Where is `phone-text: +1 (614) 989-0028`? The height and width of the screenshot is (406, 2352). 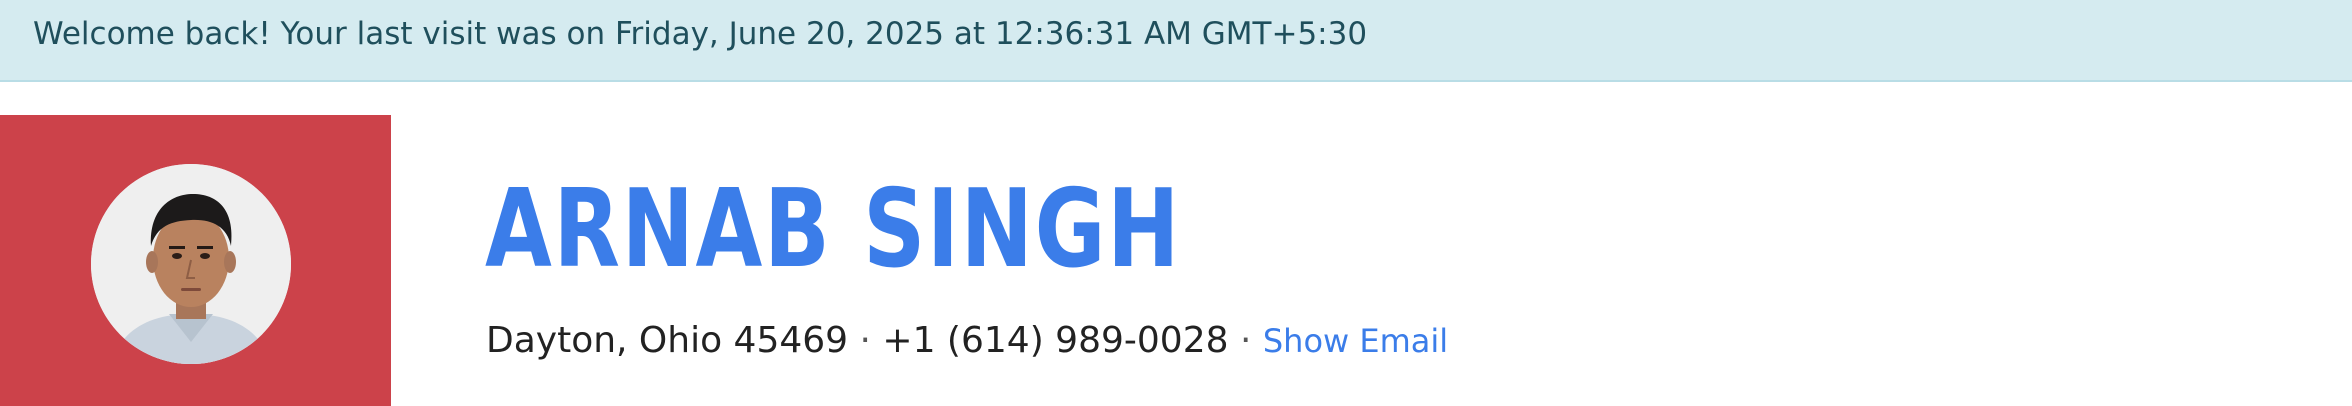 phone-text: +1 (614) 989-0028 is located at coordinates (1055, 340).